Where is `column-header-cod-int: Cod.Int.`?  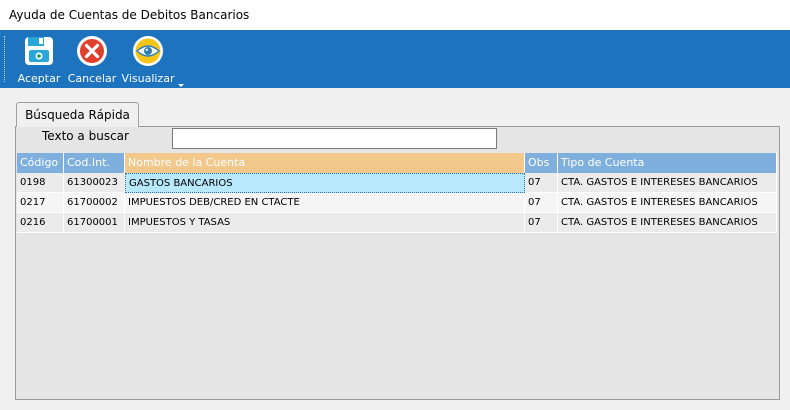 column-header-cod-int: Cod.Int. is located at coordinates (94, 163).